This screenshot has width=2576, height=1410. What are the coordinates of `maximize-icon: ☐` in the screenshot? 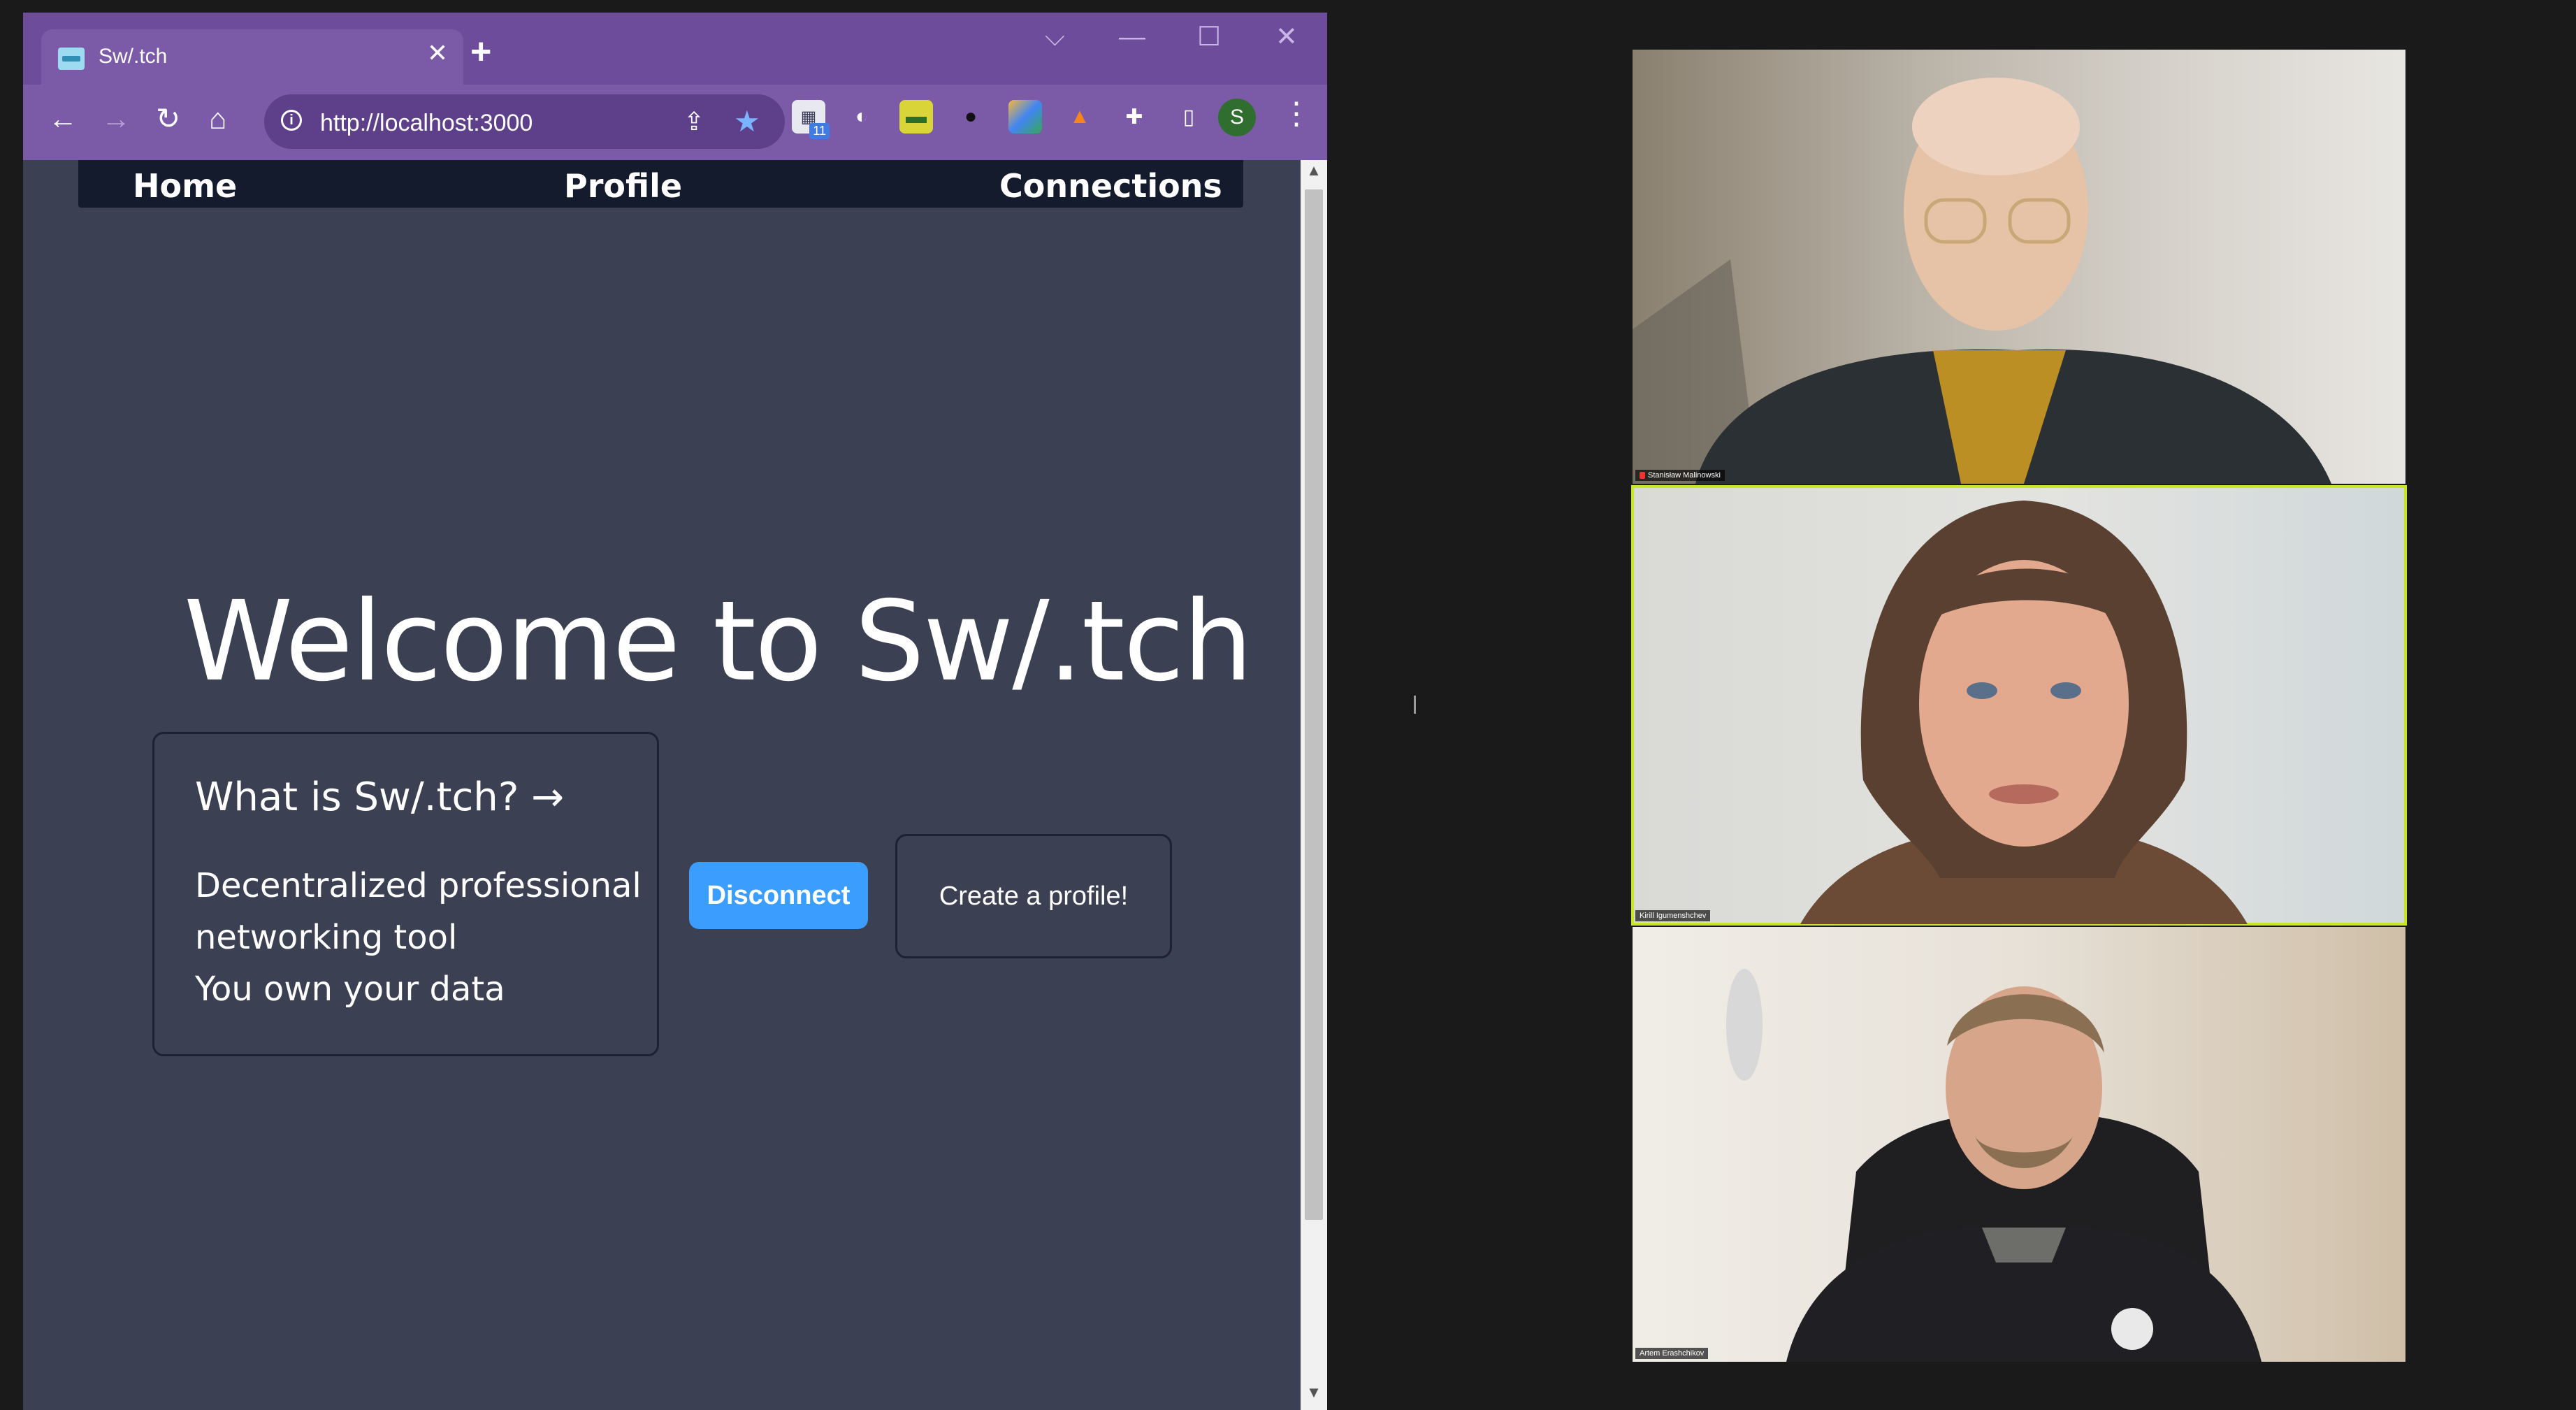 It's located at (1209, 37).